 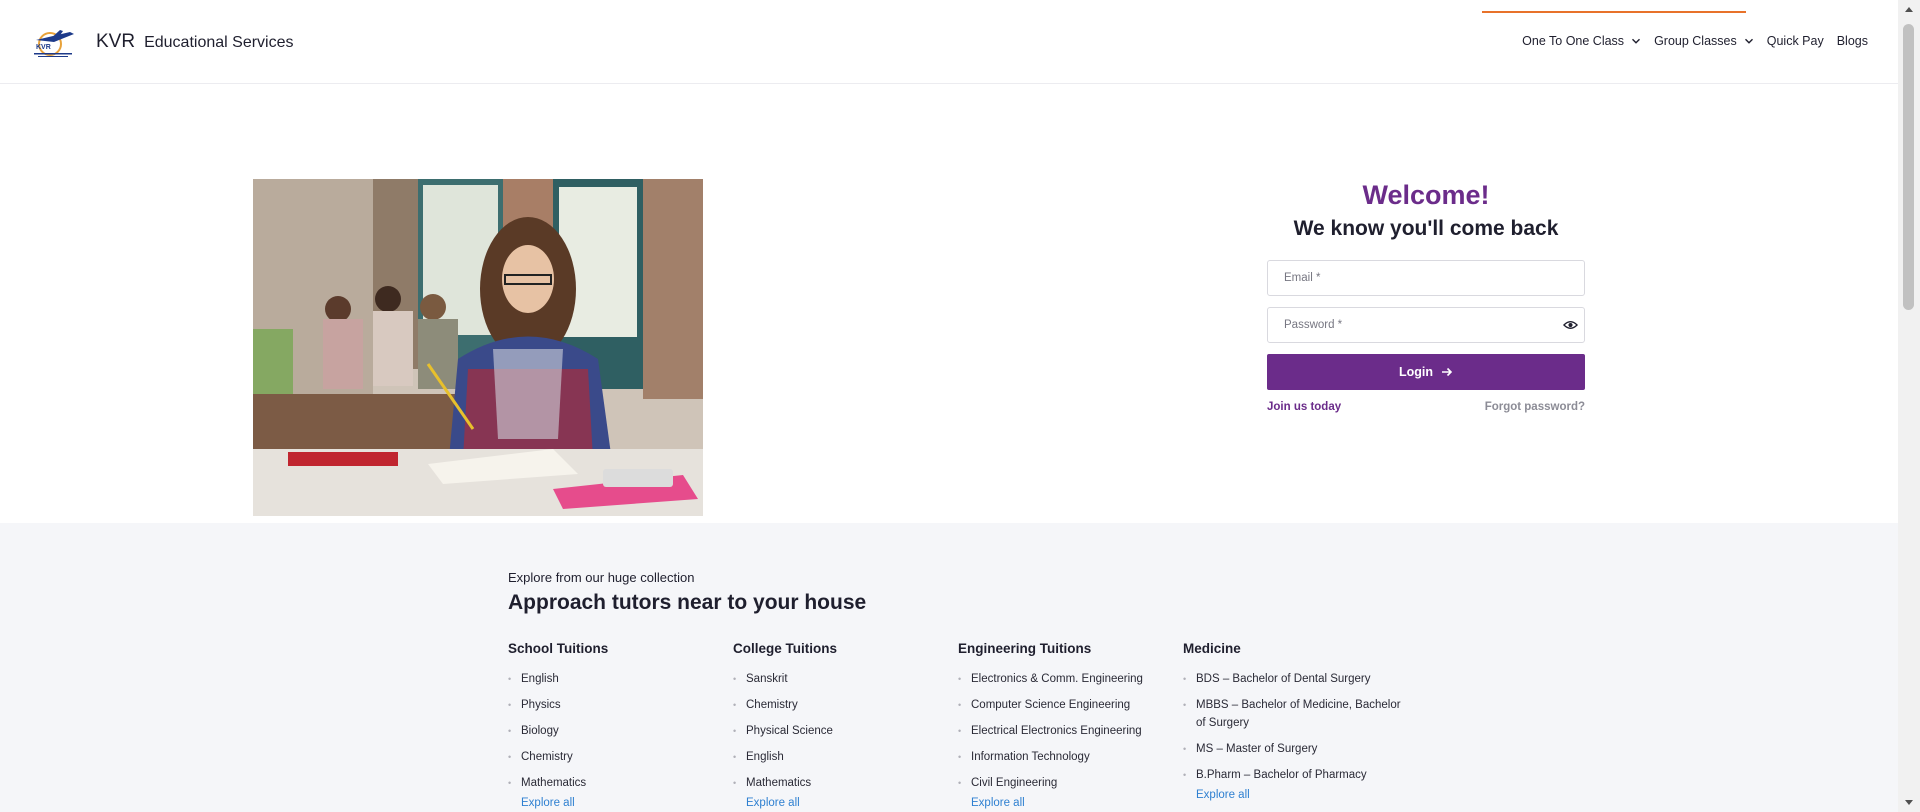 What do you see at coordinates (478, 347) in the screenshot?
I see `hero-student-image` at bounding box center [478, 347].